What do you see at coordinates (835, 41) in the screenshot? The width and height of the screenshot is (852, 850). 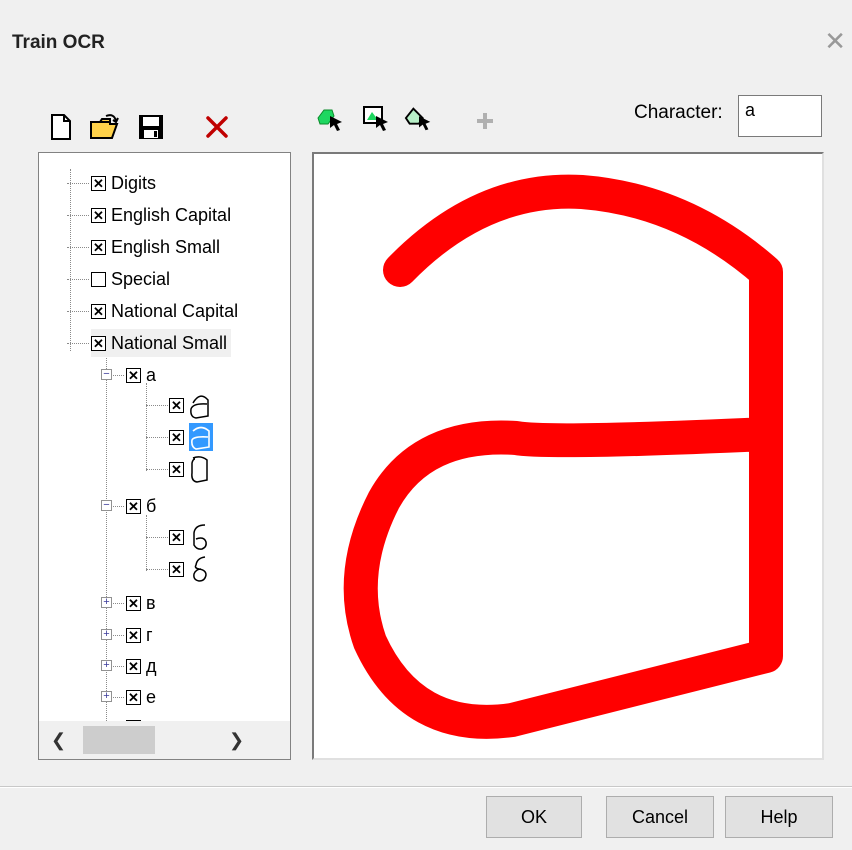 I see `close-icon: ✕` at bounding box center [835, 41].